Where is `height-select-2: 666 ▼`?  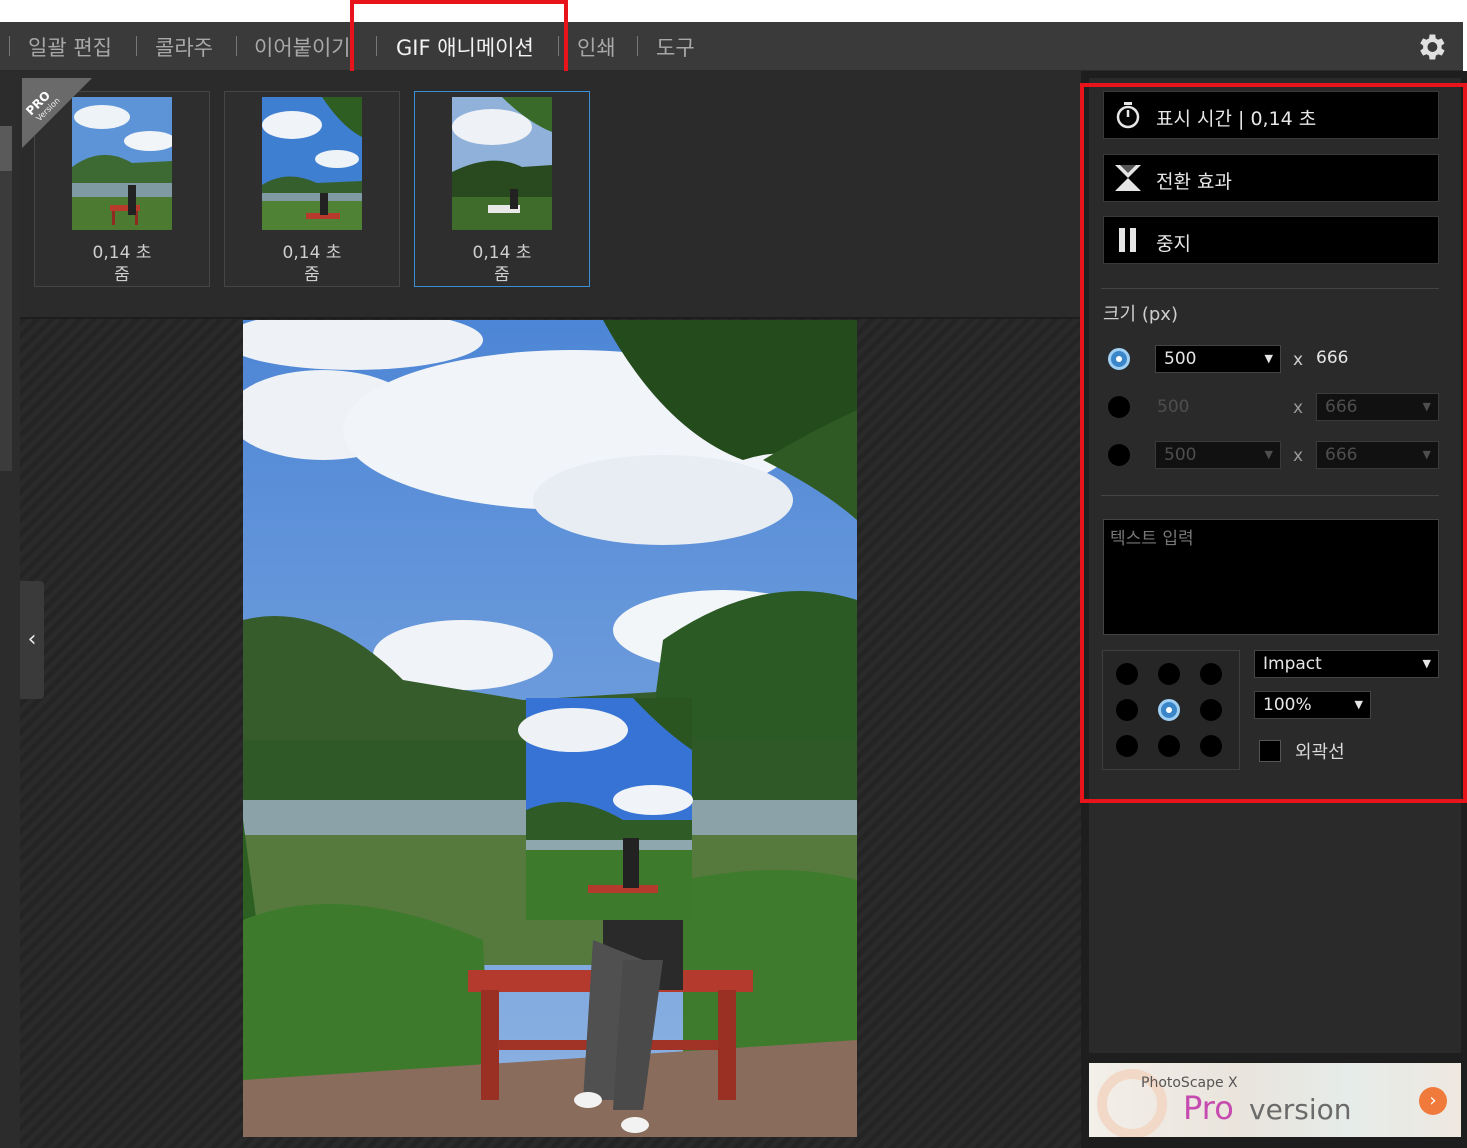
height-select-2: 666 ▼ is located at coordinates (1377, 407).